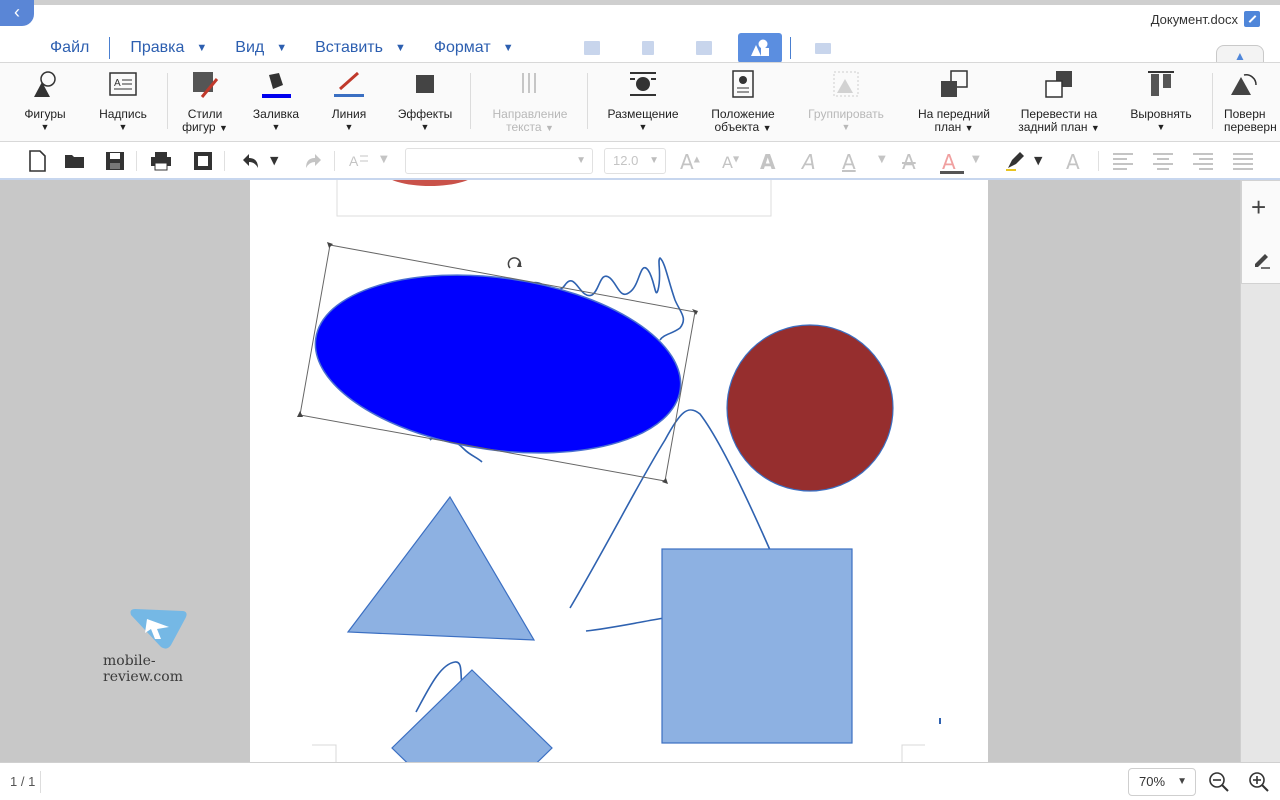  I want to click on increase-font-icon: A▲, so click(690, 162).